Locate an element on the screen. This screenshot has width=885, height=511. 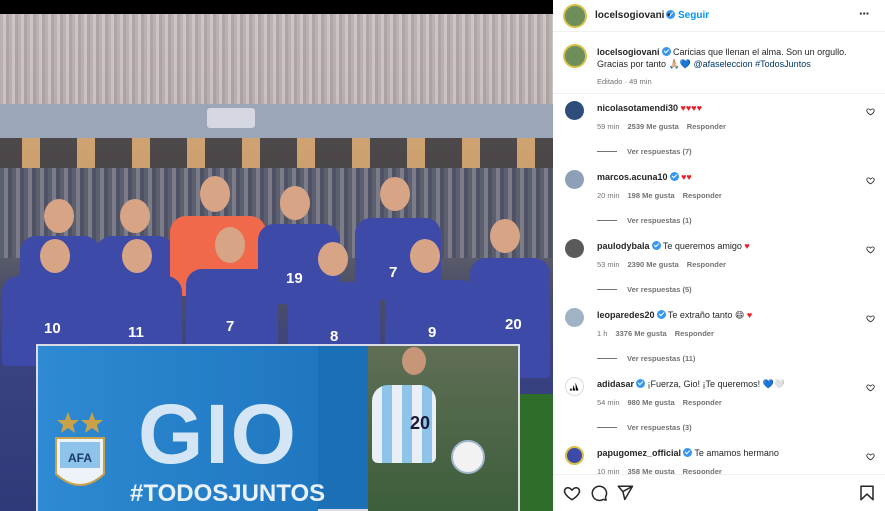
comment-meta: 1 h 3376 Me gusta Responder is located at coordinates (659, 333).